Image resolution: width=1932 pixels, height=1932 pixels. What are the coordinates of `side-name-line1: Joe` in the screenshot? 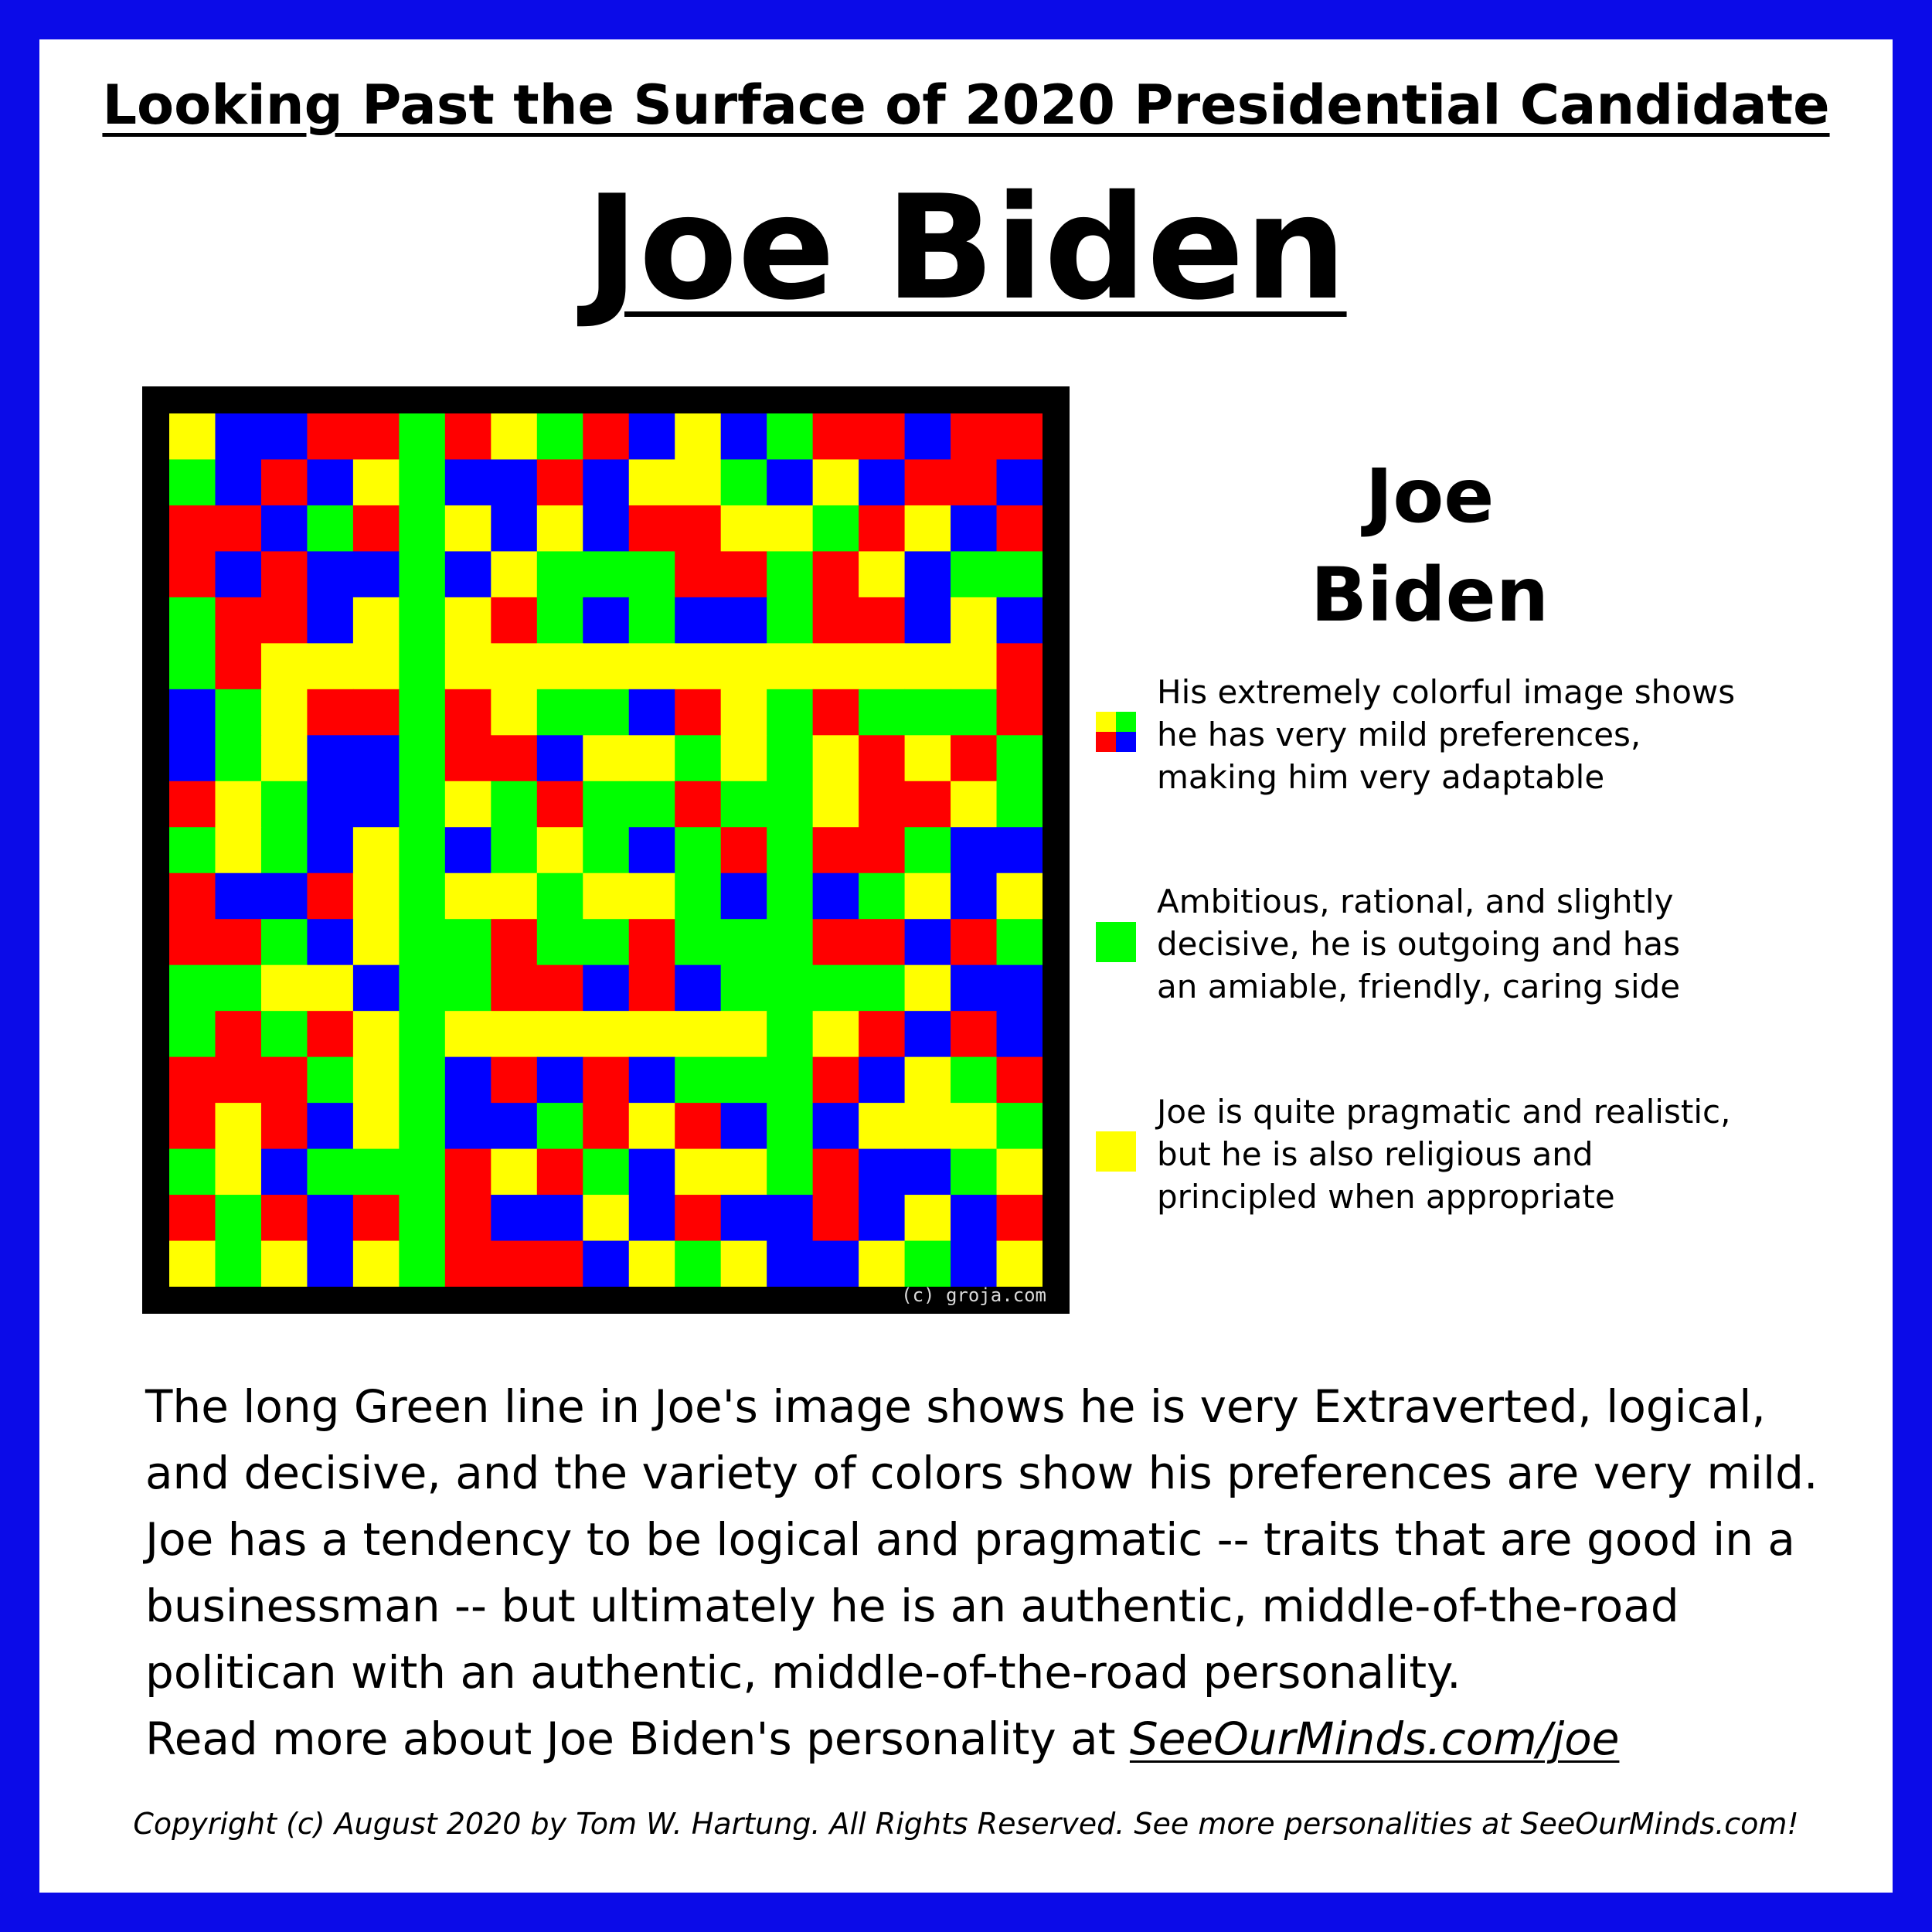 It's located at (1430, 496).